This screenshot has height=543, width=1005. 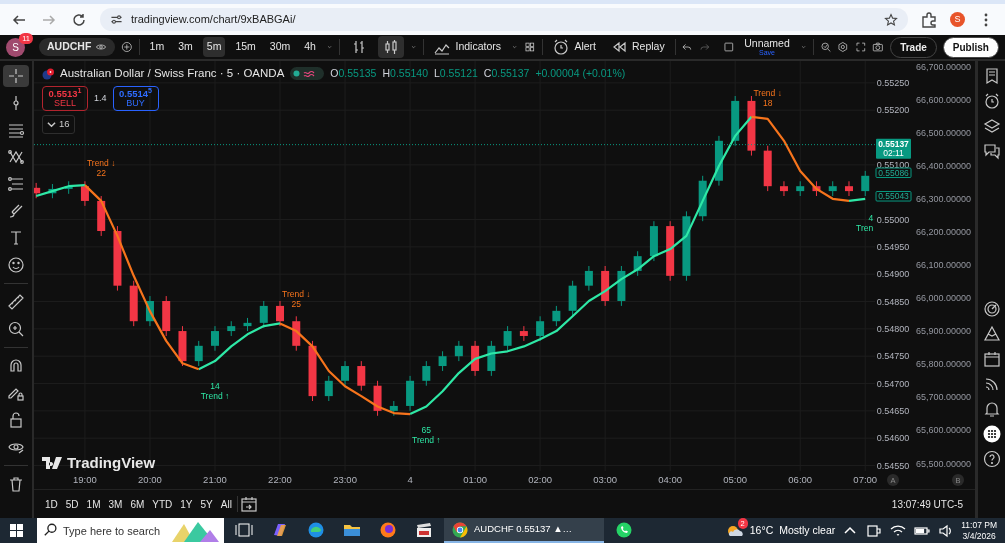 What do you see at coordinates (280, 47) in the screenshot?
I see `interval-button: 30m` at bounding box center [280, 47].